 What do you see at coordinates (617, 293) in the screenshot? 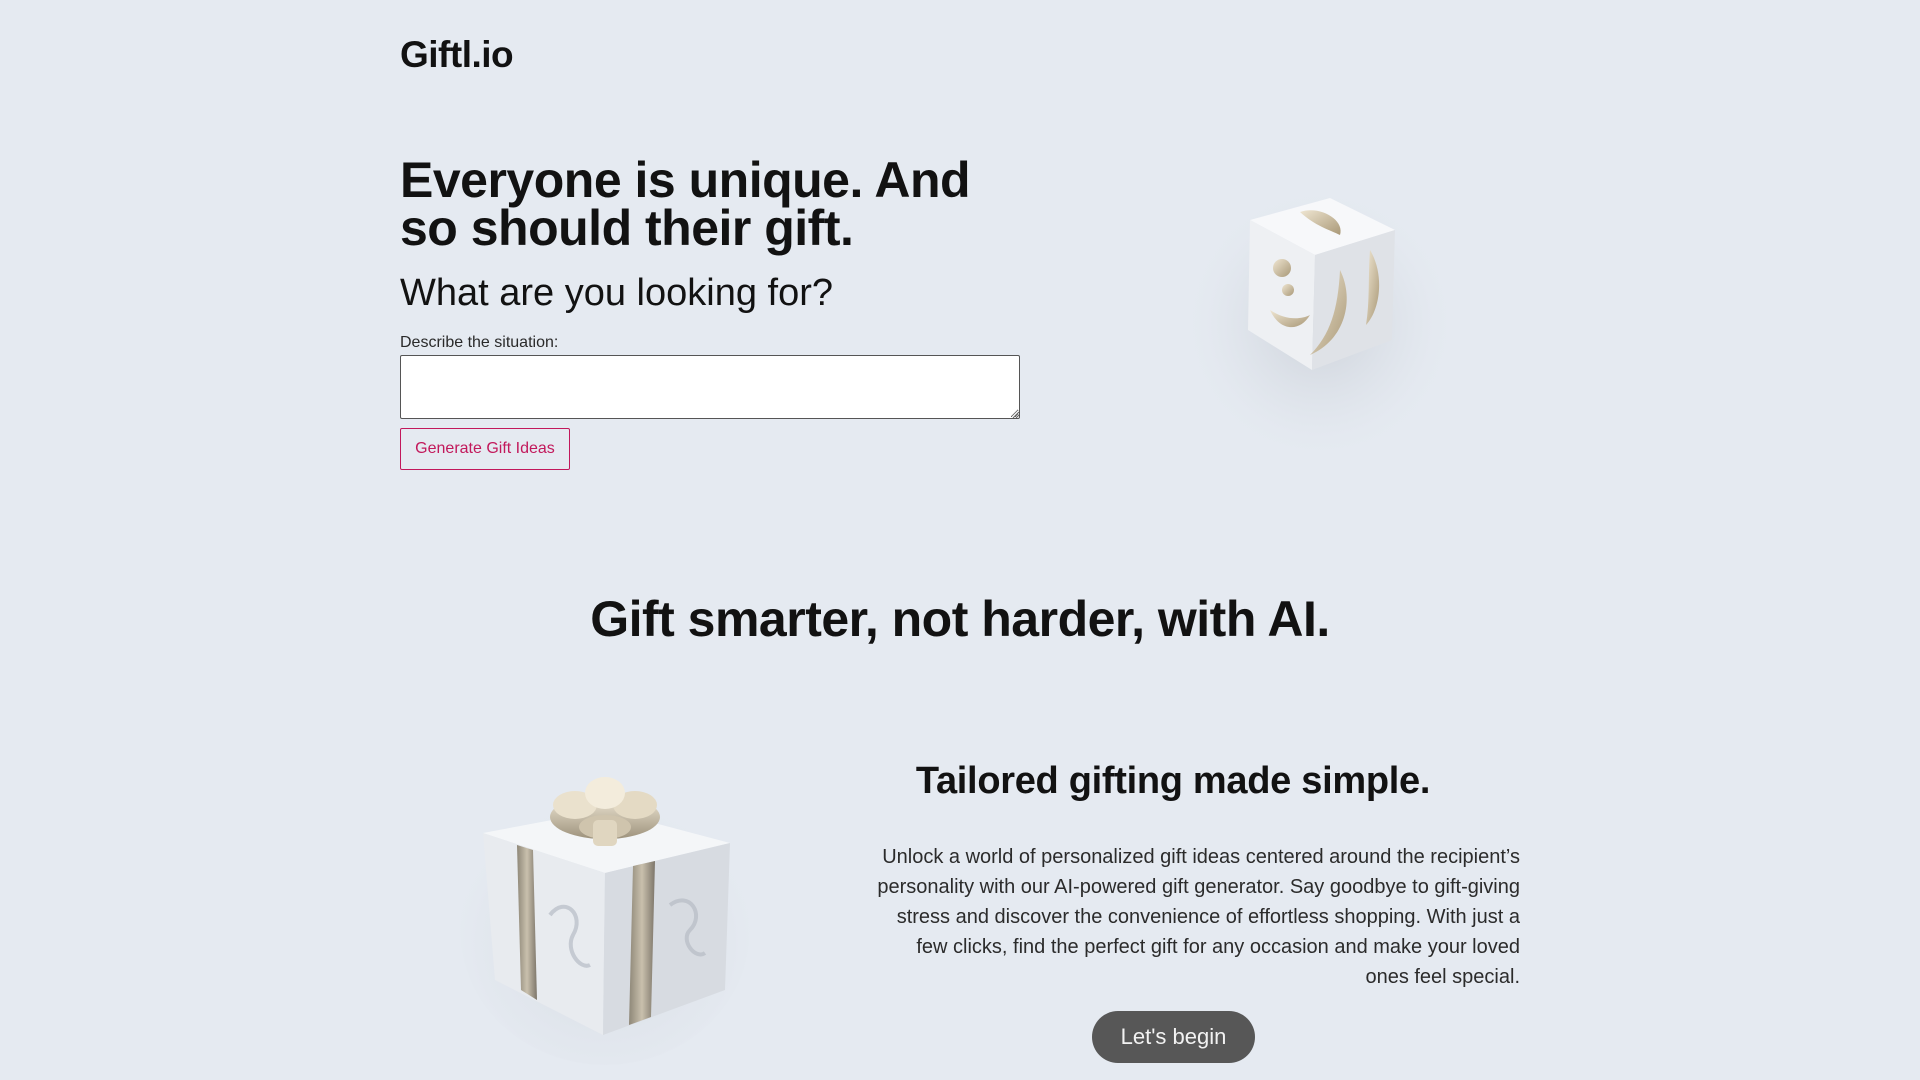
I see `hero-subtitle: What are you looking for?` at bounding box center [617, 293].